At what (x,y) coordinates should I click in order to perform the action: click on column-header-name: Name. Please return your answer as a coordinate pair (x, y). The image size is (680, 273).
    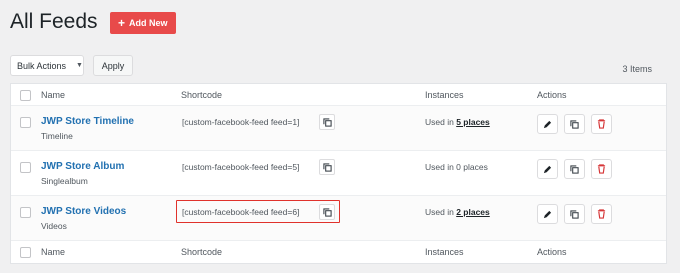
    Looking at the image, I should click on (53, 95).